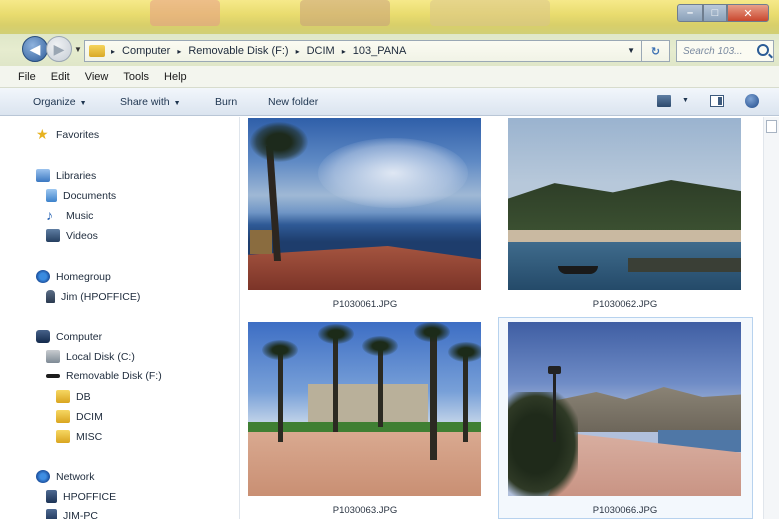 The image size is (779, 519). What do you see at coordinates (717, 101) in the screenshot?
I see `preview-pane-icon` at bounding box center [717, 101].